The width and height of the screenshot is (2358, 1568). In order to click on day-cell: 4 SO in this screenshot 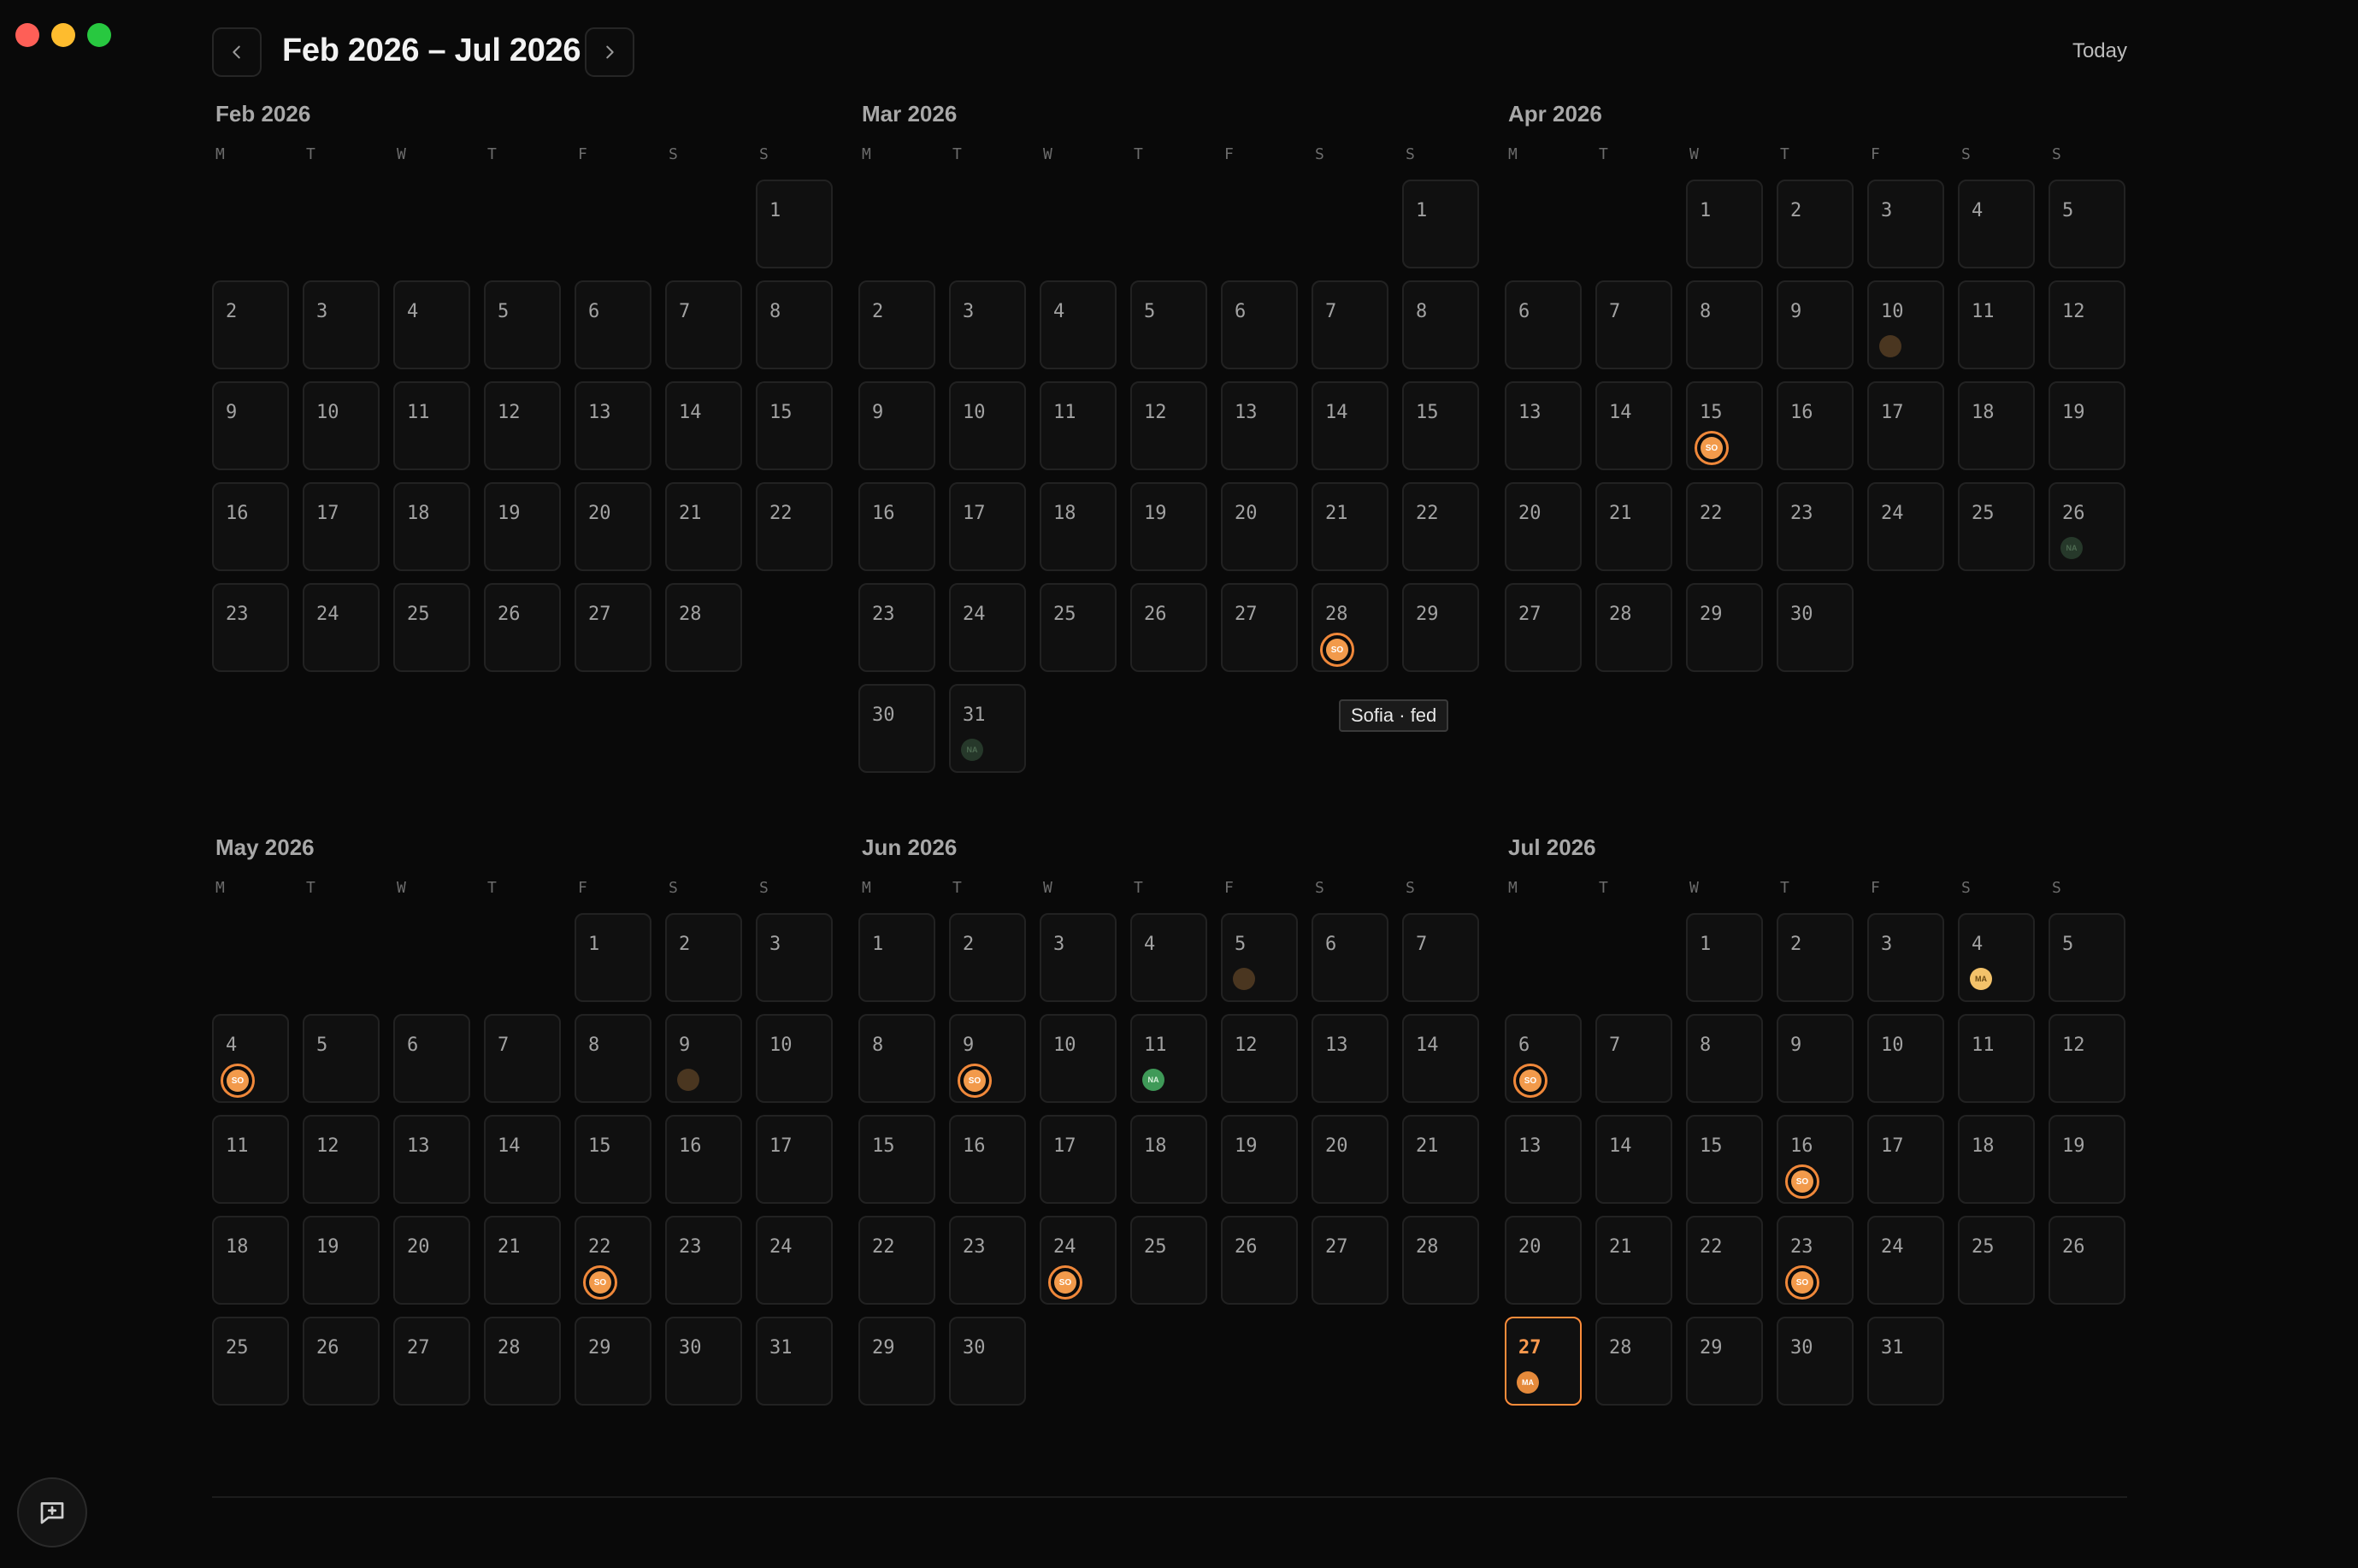, I will do `click(250, 1059)`.